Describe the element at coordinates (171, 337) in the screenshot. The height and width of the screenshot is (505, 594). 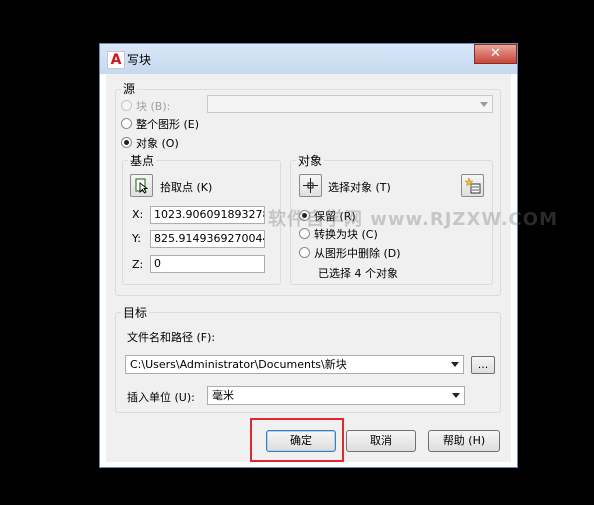
I see `filename-label: 文件名和路径 (F):` at that location.